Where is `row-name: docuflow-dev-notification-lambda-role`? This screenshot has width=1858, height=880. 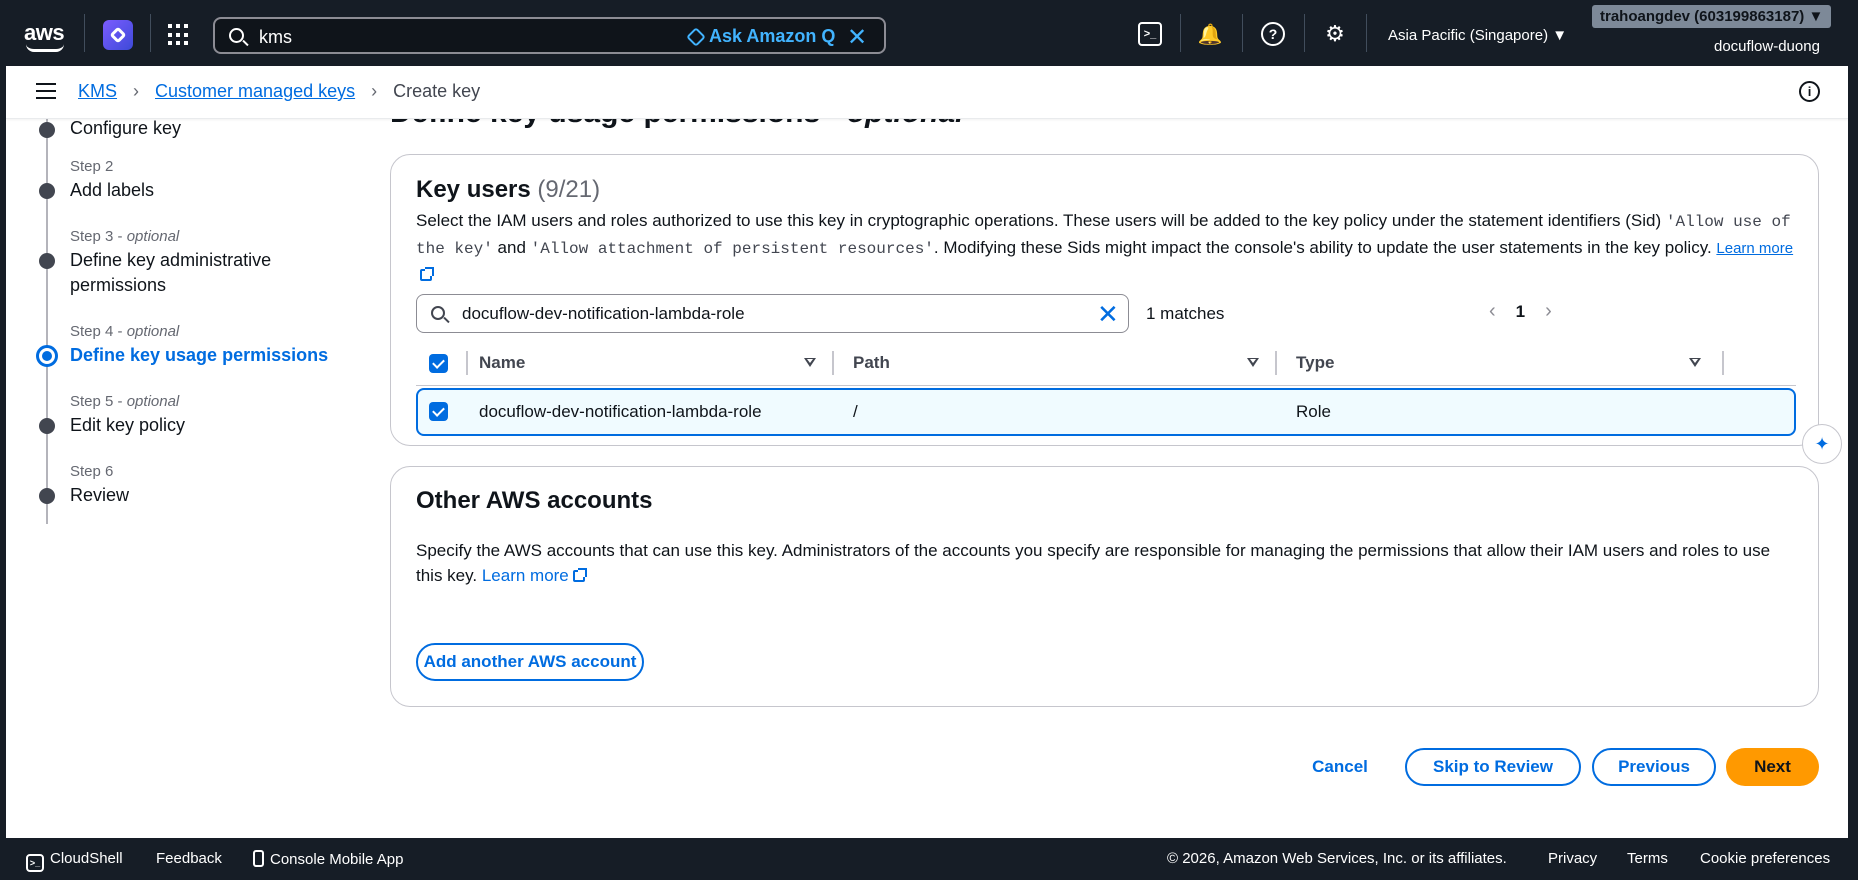 row-name: docuflow-dev-notification-lambda-role is located at coordinates (620, 411).